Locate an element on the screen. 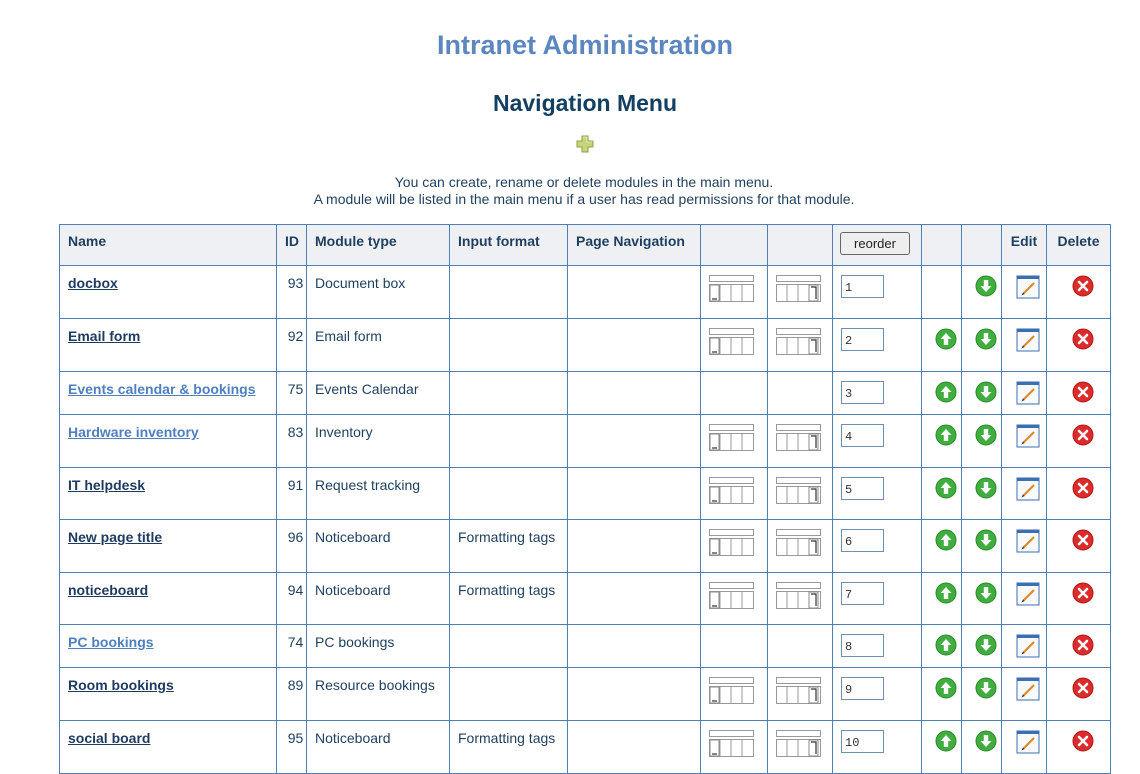  module-link: Email form is located at coordinates (104, 336).